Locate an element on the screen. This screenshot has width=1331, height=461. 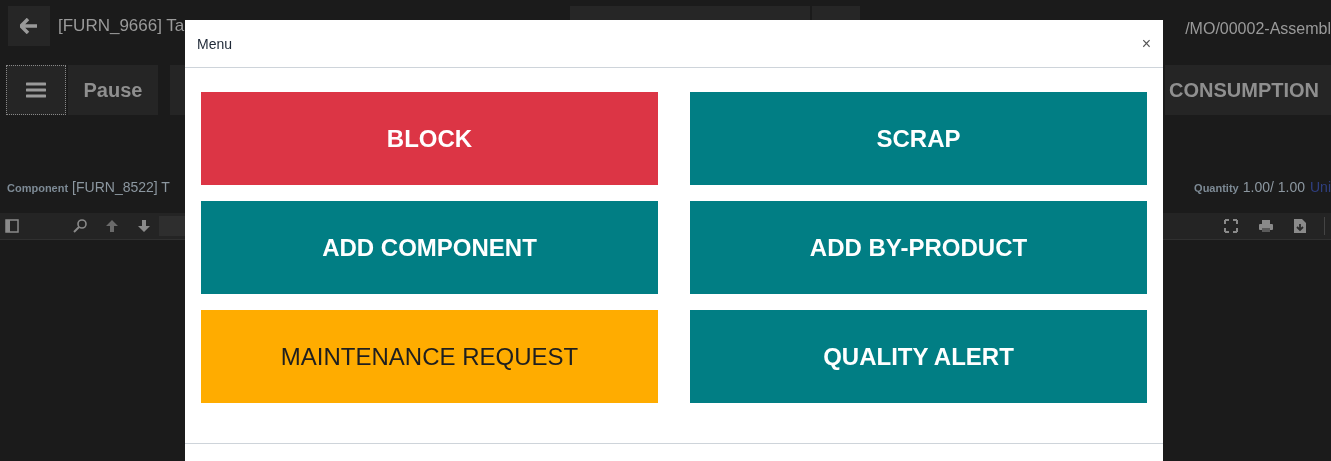
menu-action-button: SCRAP is located at coordinates (918, 138).